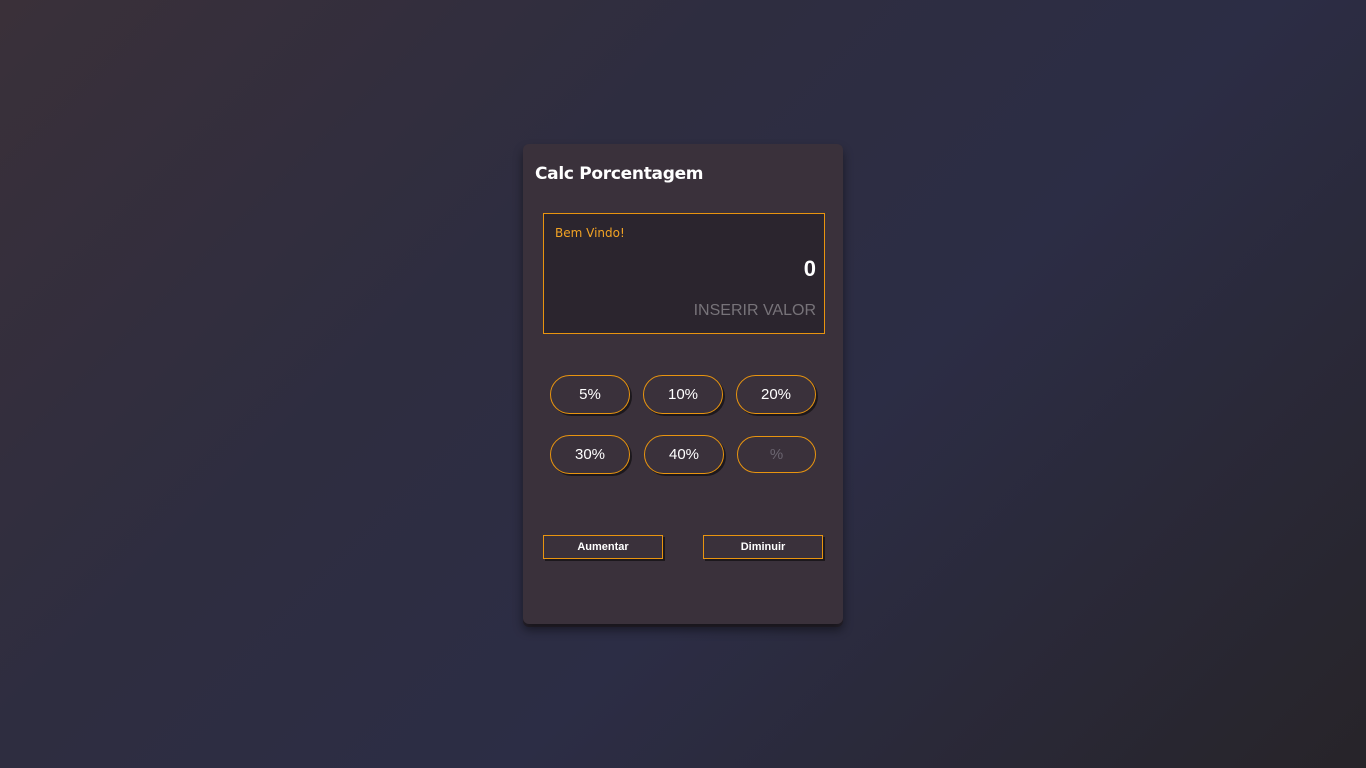 The width and height of the screenshot is (1366, 768). I want to click on increase-button: Aumentar, so click(603, 547).